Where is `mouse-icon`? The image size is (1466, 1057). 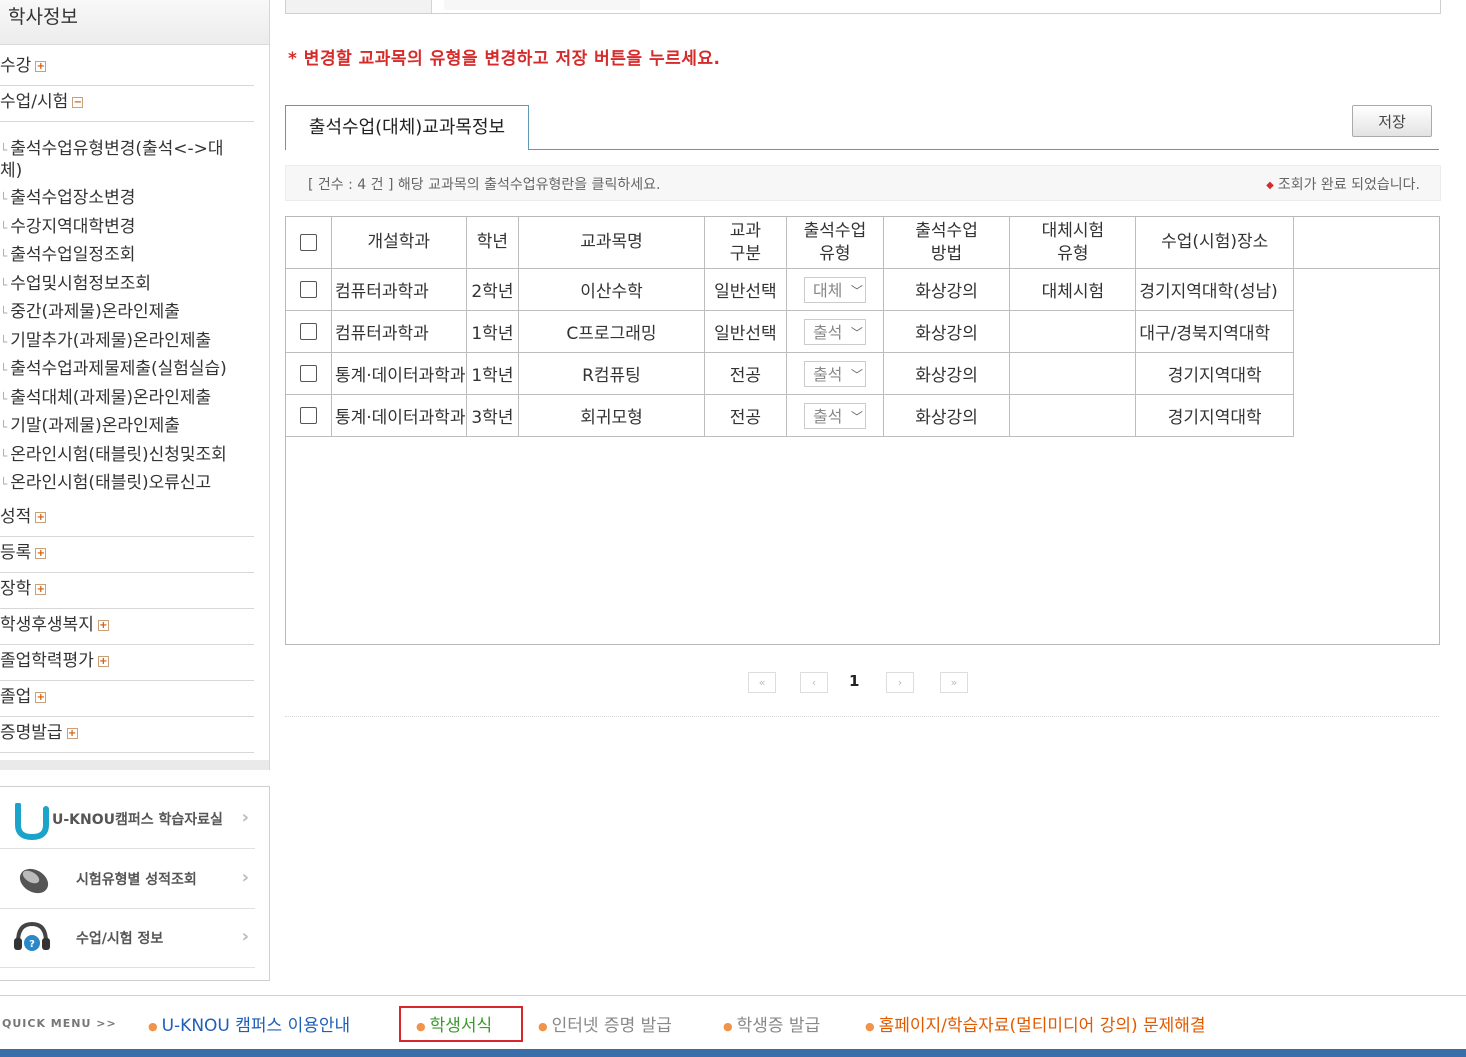
mouse-icon is located at coordinates (34, 881).